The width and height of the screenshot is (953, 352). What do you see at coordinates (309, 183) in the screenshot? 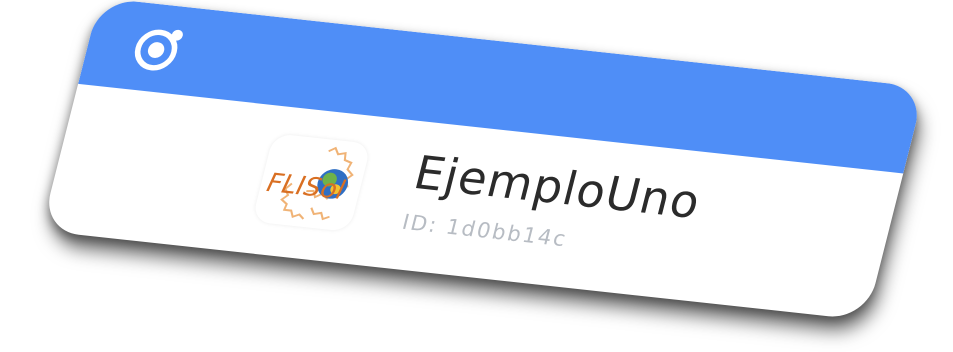
I see `flisol-logo-icon: FLISol` at bounding box center [309, 183].